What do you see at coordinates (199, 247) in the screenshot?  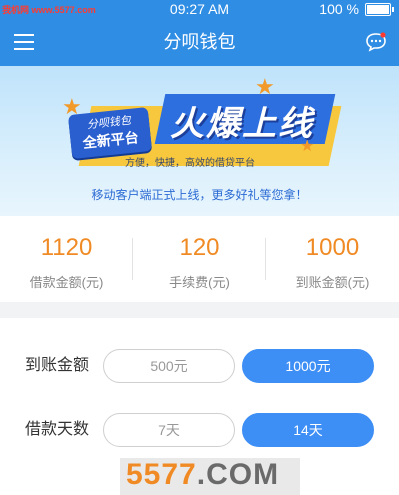 I see `stat-value: 120` at bounding box center [199, 247].